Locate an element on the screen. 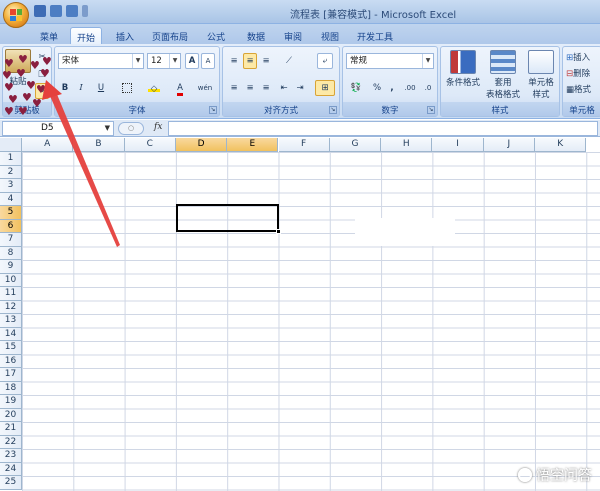 Image resolution: width=600 pixels, height=491 pixels. column-header-i: I is located at coordinates (458, 145).